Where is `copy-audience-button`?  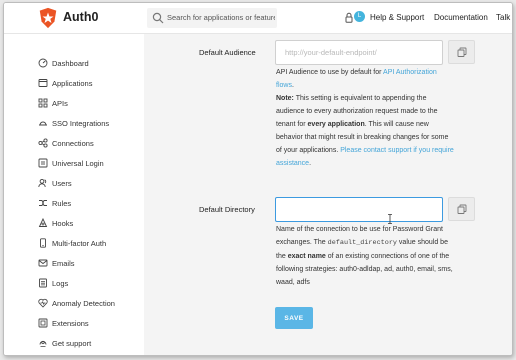
copy-audience-button is located at coordinates (461, 52).